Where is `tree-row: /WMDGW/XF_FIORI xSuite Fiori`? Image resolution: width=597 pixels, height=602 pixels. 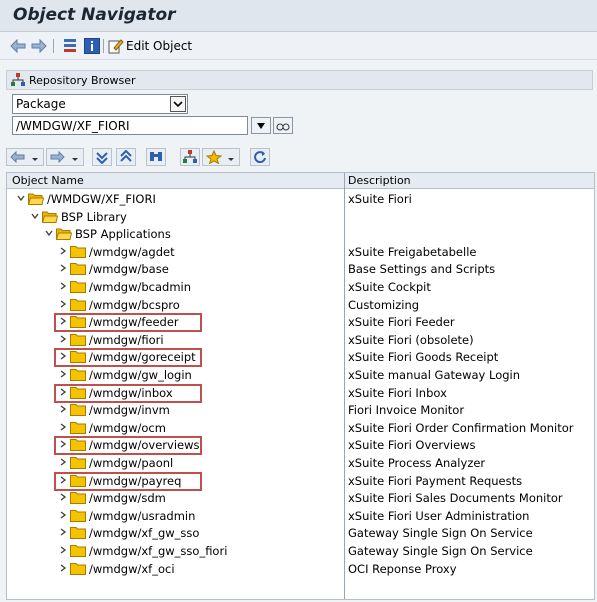 tree-row: /WMDGW/XF_FIORI xSuite Fiori is located at coordinates (300, 200).